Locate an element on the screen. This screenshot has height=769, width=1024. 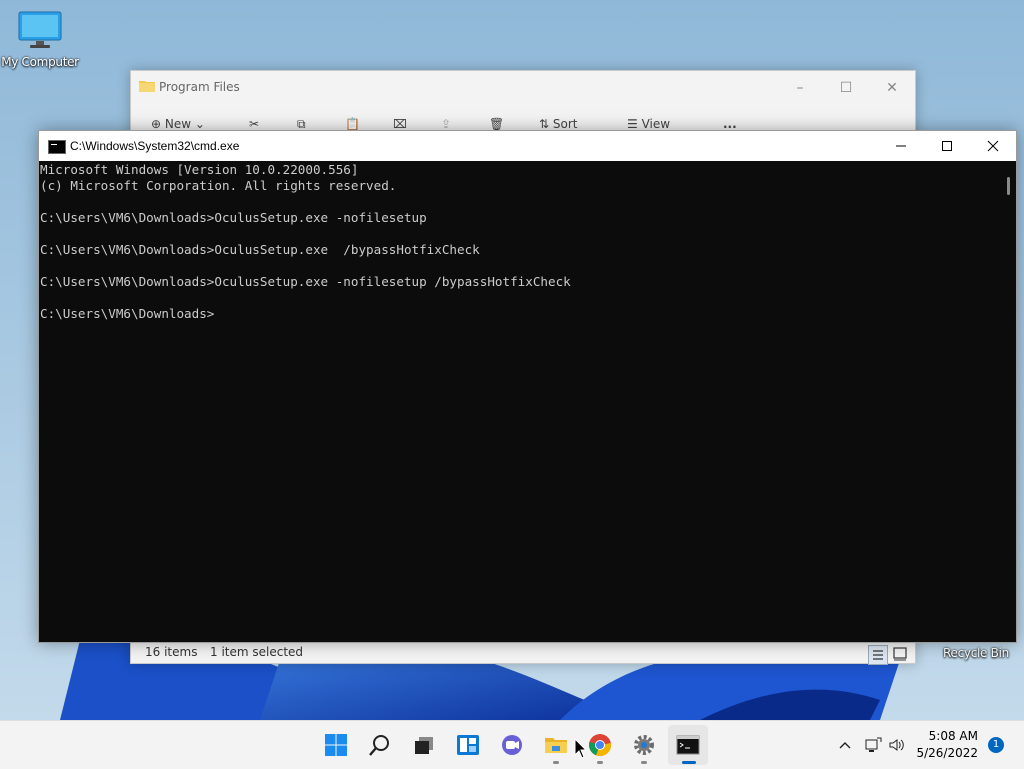
desktop-icon-label: My Computer is located at coordinates (40, 62).